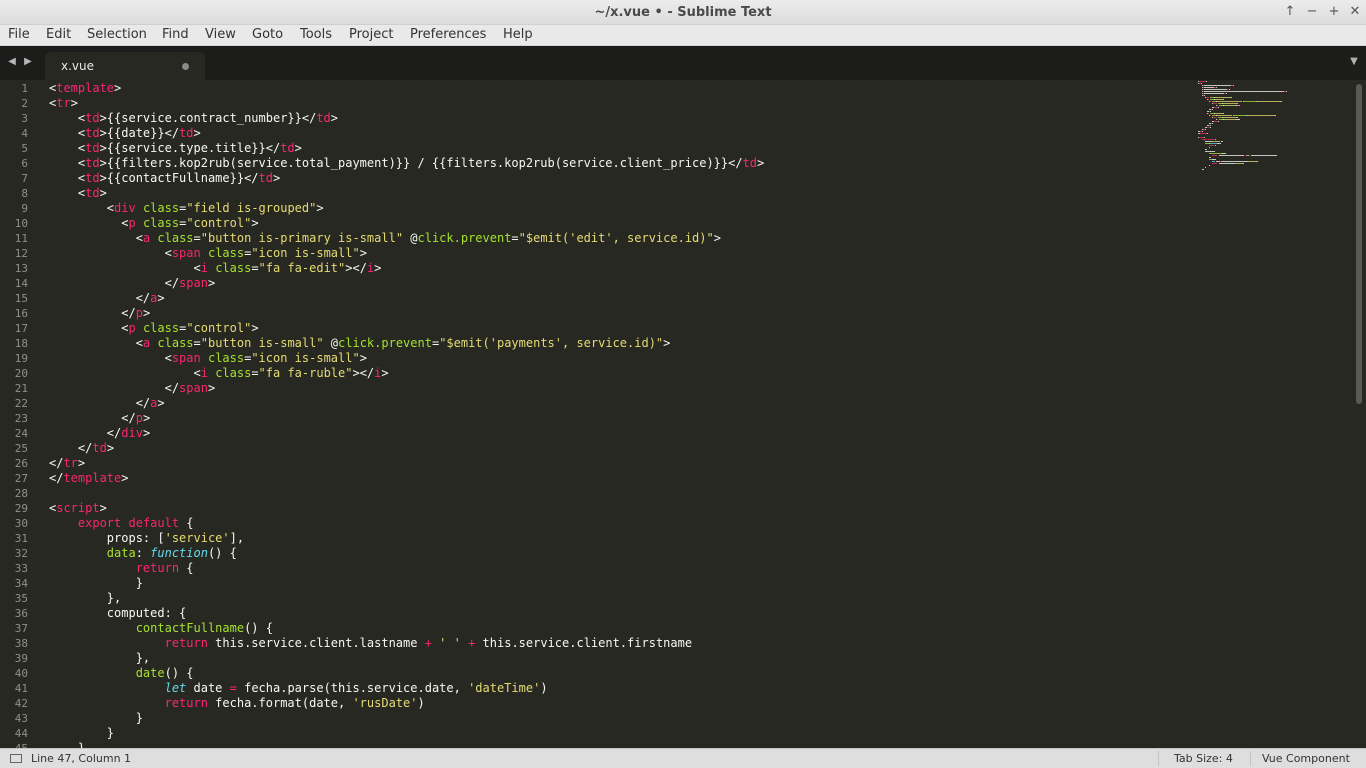 The image size is (1366, 768). What do you see at coordinates (121, 523) in the screenshot?
I see `code-line: export default {` at bounding box center [121, 523].